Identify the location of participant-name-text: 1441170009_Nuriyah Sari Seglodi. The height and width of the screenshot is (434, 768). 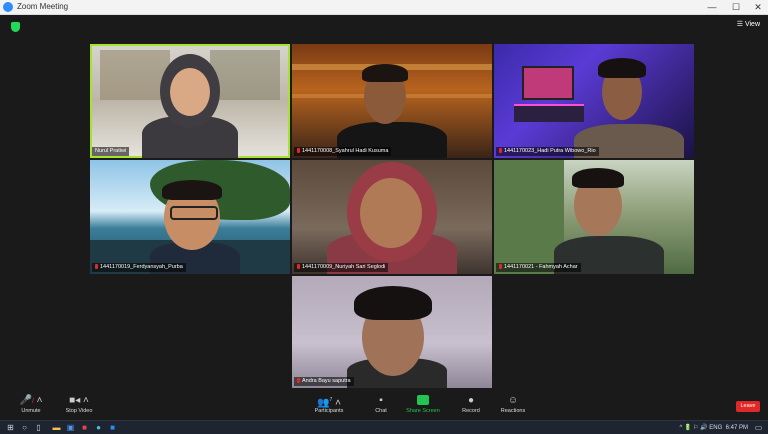
(344, 267).